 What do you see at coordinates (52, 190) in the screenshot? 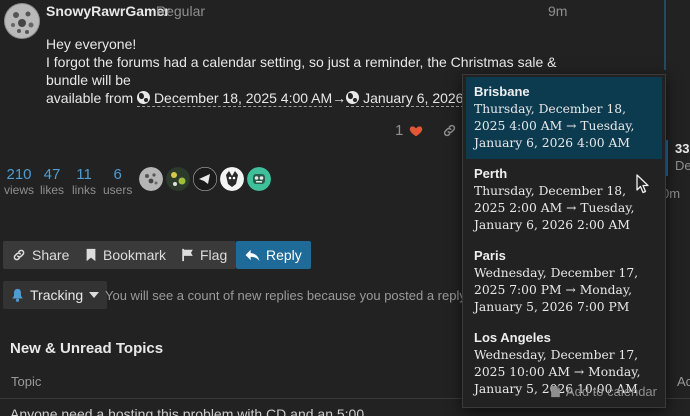
I see `stat-label: likes` at bounding box center [52, 190].